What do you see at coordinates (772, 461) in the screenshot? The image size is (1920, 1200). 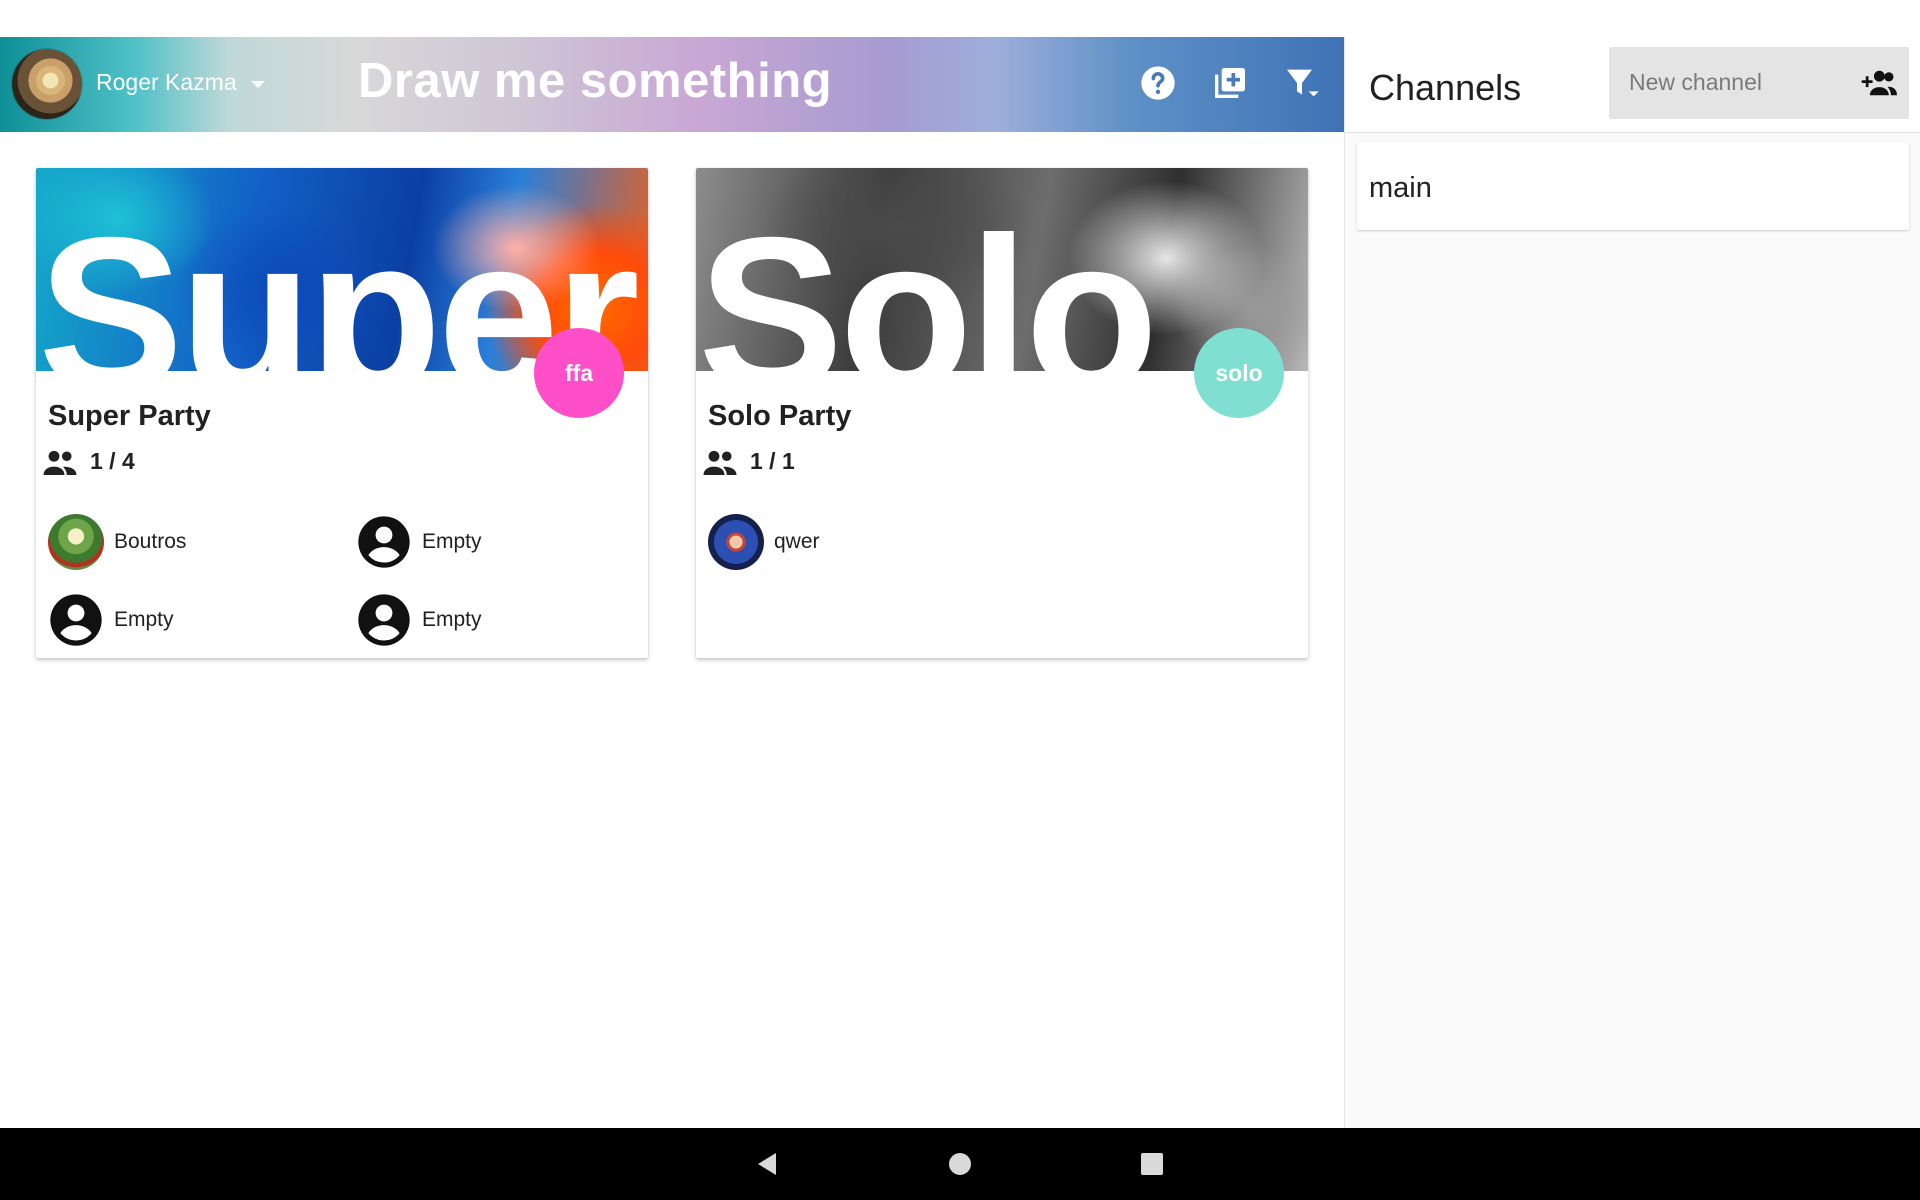 I see `player-count: 1 / 1` at bounding box center [772, 461].